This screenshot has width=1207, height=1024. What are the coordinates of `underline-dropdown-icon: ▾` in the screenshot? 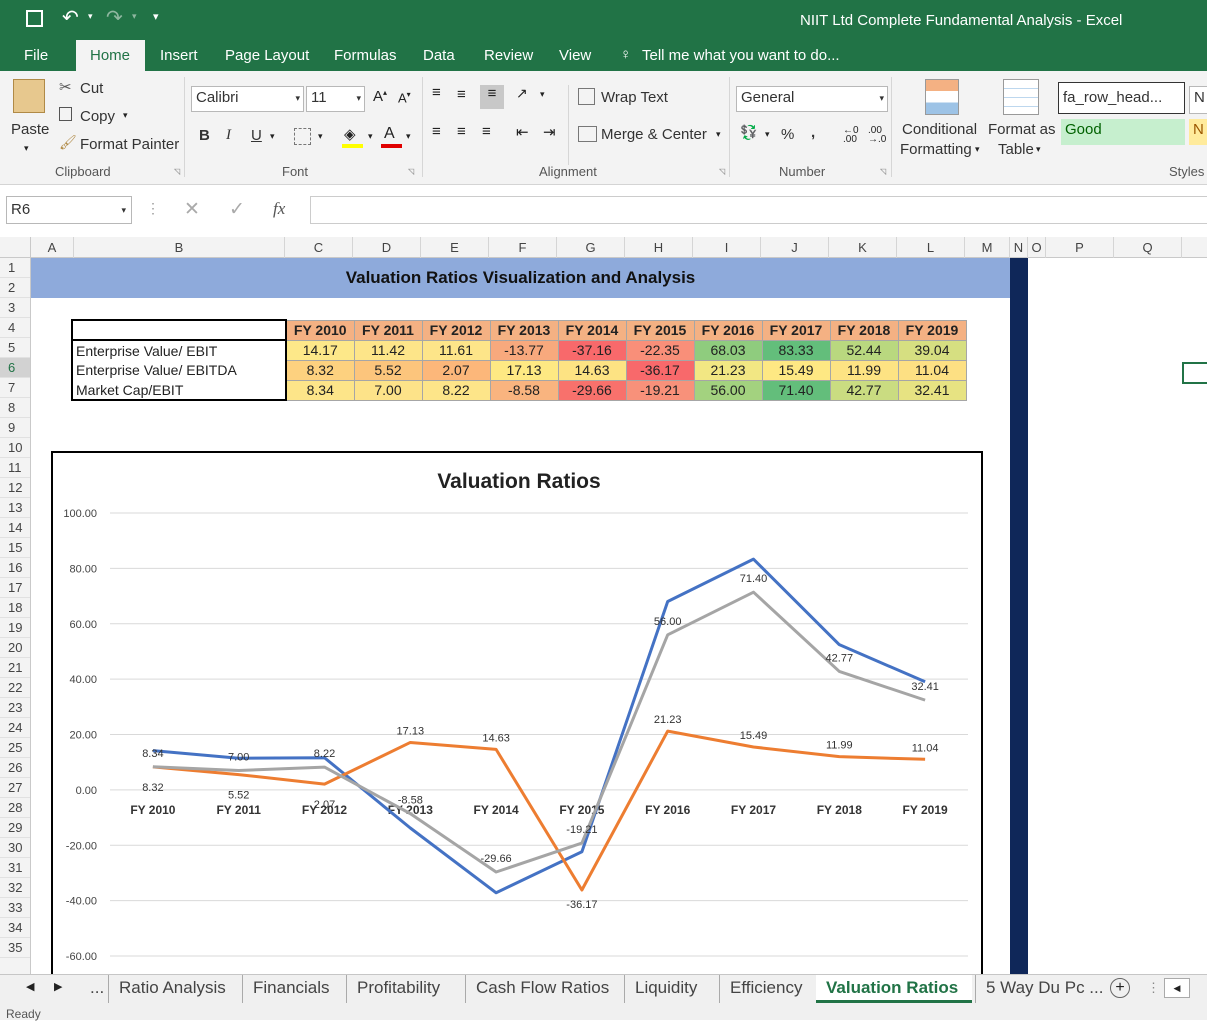 It's located at (272, 136).